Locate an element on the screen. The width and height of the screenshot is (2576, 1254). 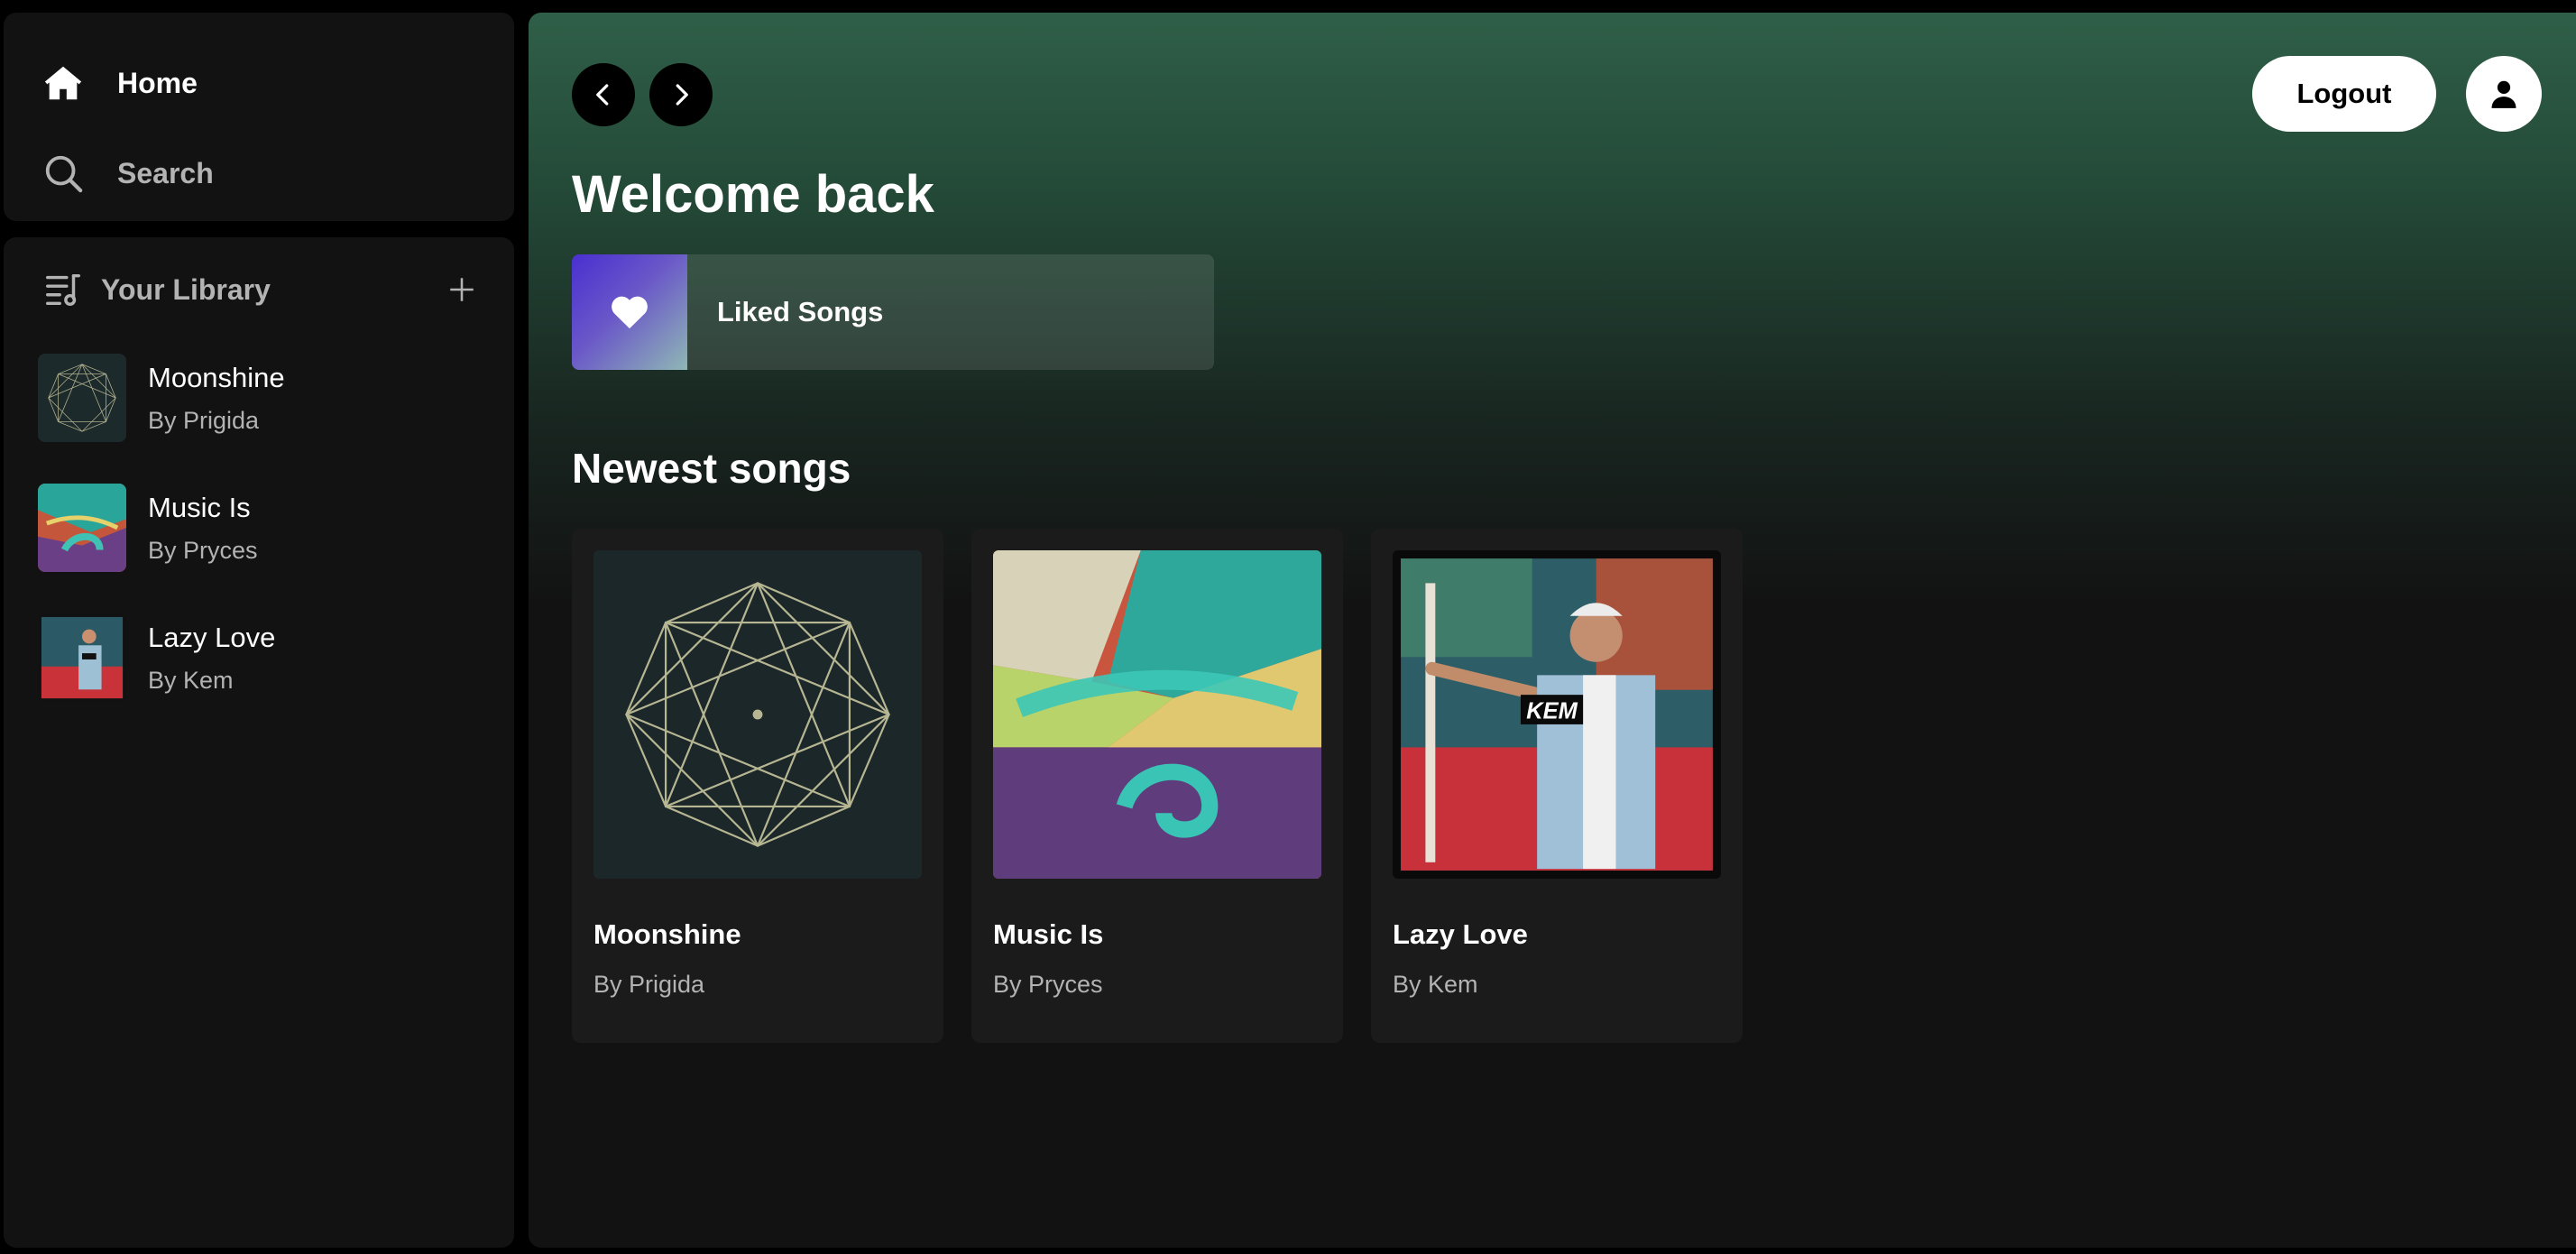
library-header: Your Library is located at coordinates (261, 289).